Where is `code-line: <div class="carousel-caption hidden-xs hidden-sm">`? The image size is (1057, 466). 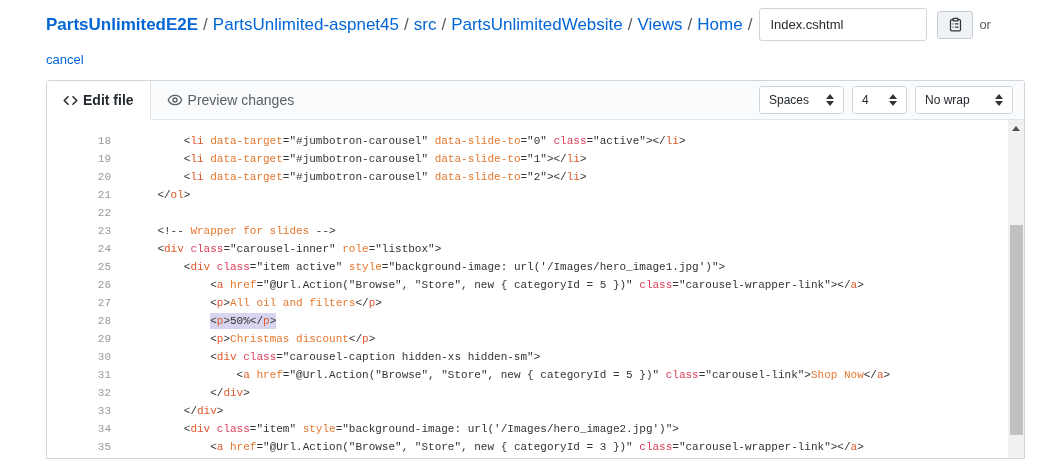 code-line: <div class="carousel-caption hidden-xs hidden-sm"> is located at coordinates (375, 357).